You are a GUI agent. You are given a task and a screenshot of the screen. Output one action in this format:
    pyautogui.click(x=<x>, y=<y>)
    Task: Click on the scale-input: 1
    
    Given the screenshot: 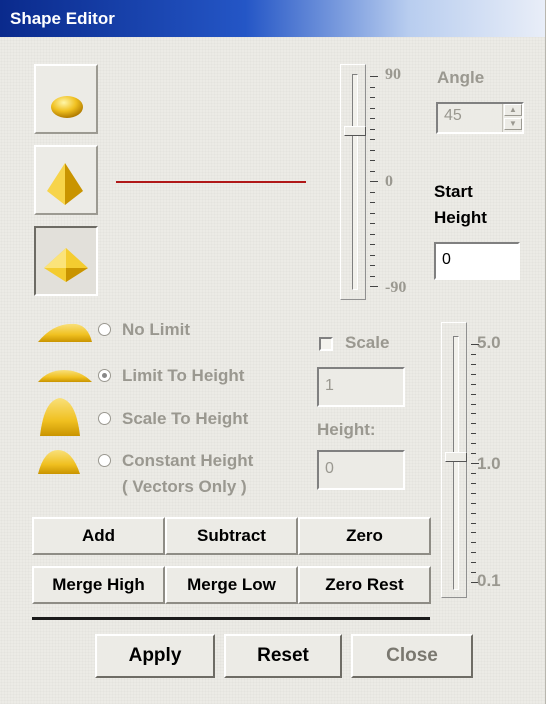 What is the action you would take?
    pyautogui.click(x=361, y=387)
    